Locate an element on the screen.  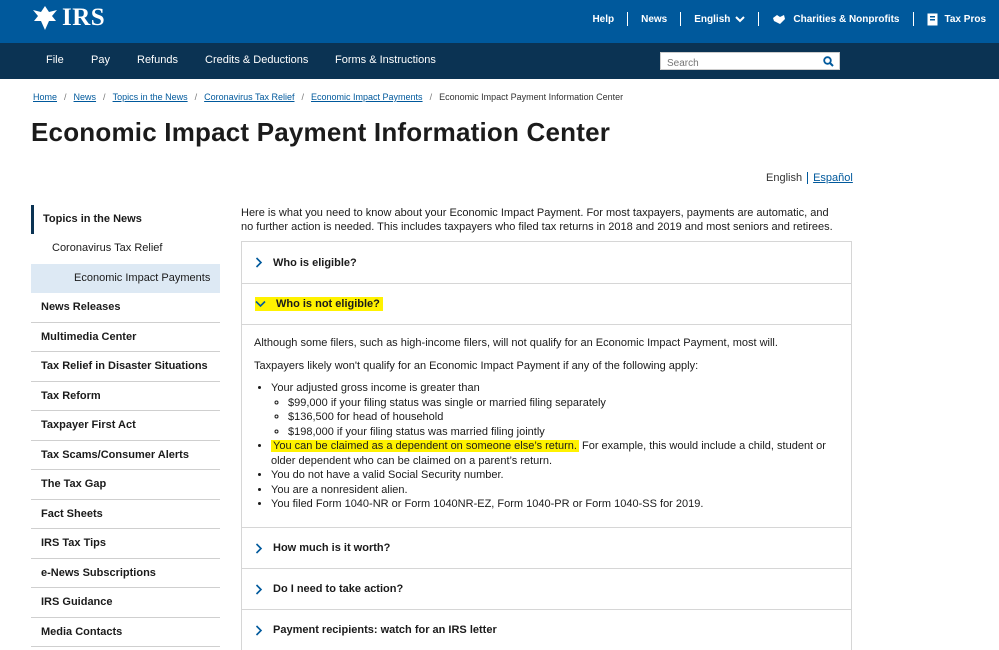
tax-pros-link: Tax Pros is located at coordinates (955, 19).